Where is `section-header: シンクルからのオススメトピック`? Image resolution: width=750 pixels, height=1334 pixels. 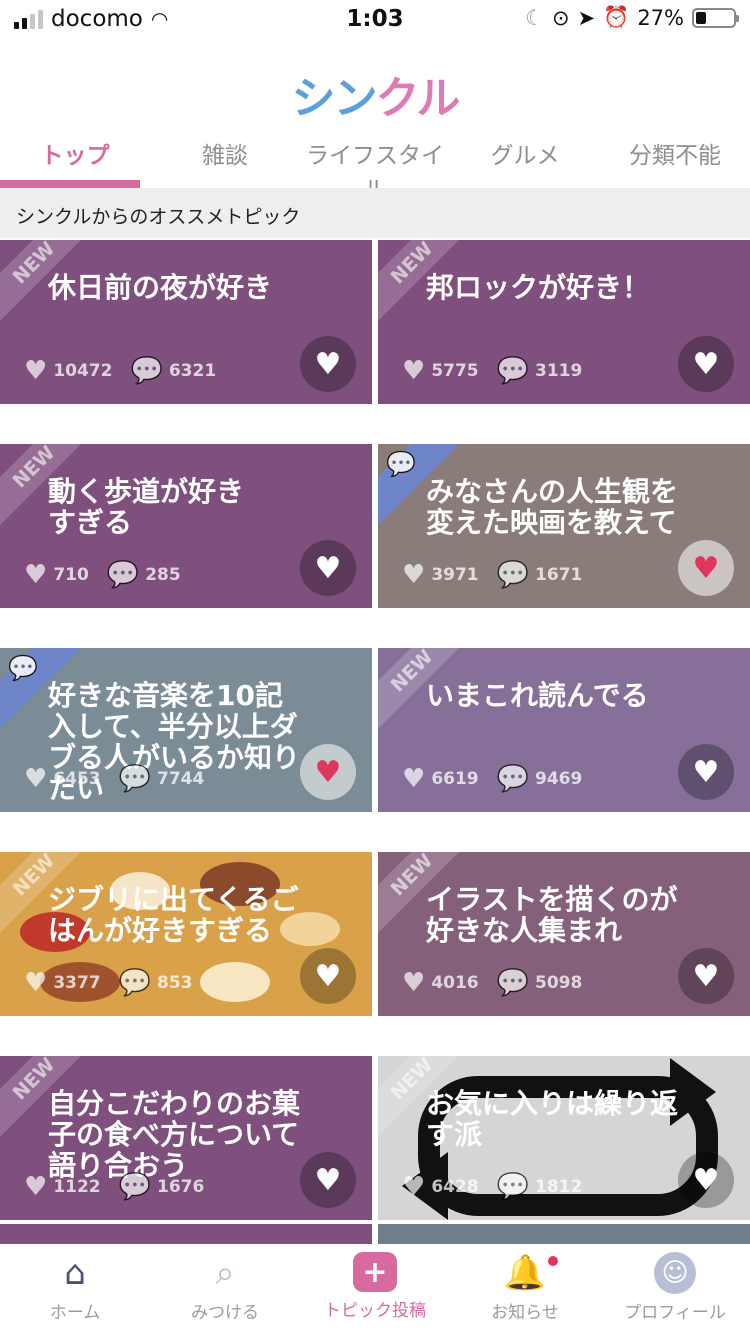
section-header: シンクルからのオススメトピック is located at coordinates (375, 213).